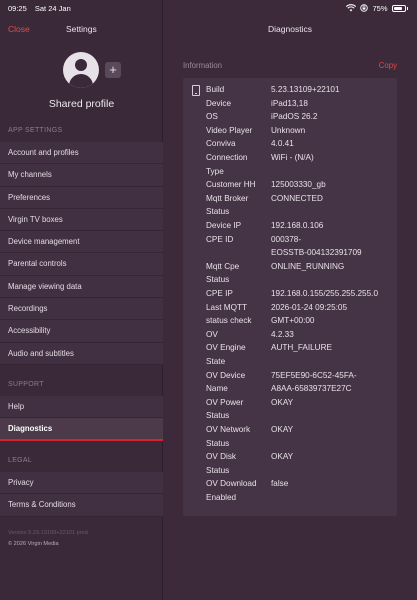  What do you see at coordinates (81, 309) in the screenshot?
I see `menu-item-recordings: Recordings` at bounding box center [81, 309].